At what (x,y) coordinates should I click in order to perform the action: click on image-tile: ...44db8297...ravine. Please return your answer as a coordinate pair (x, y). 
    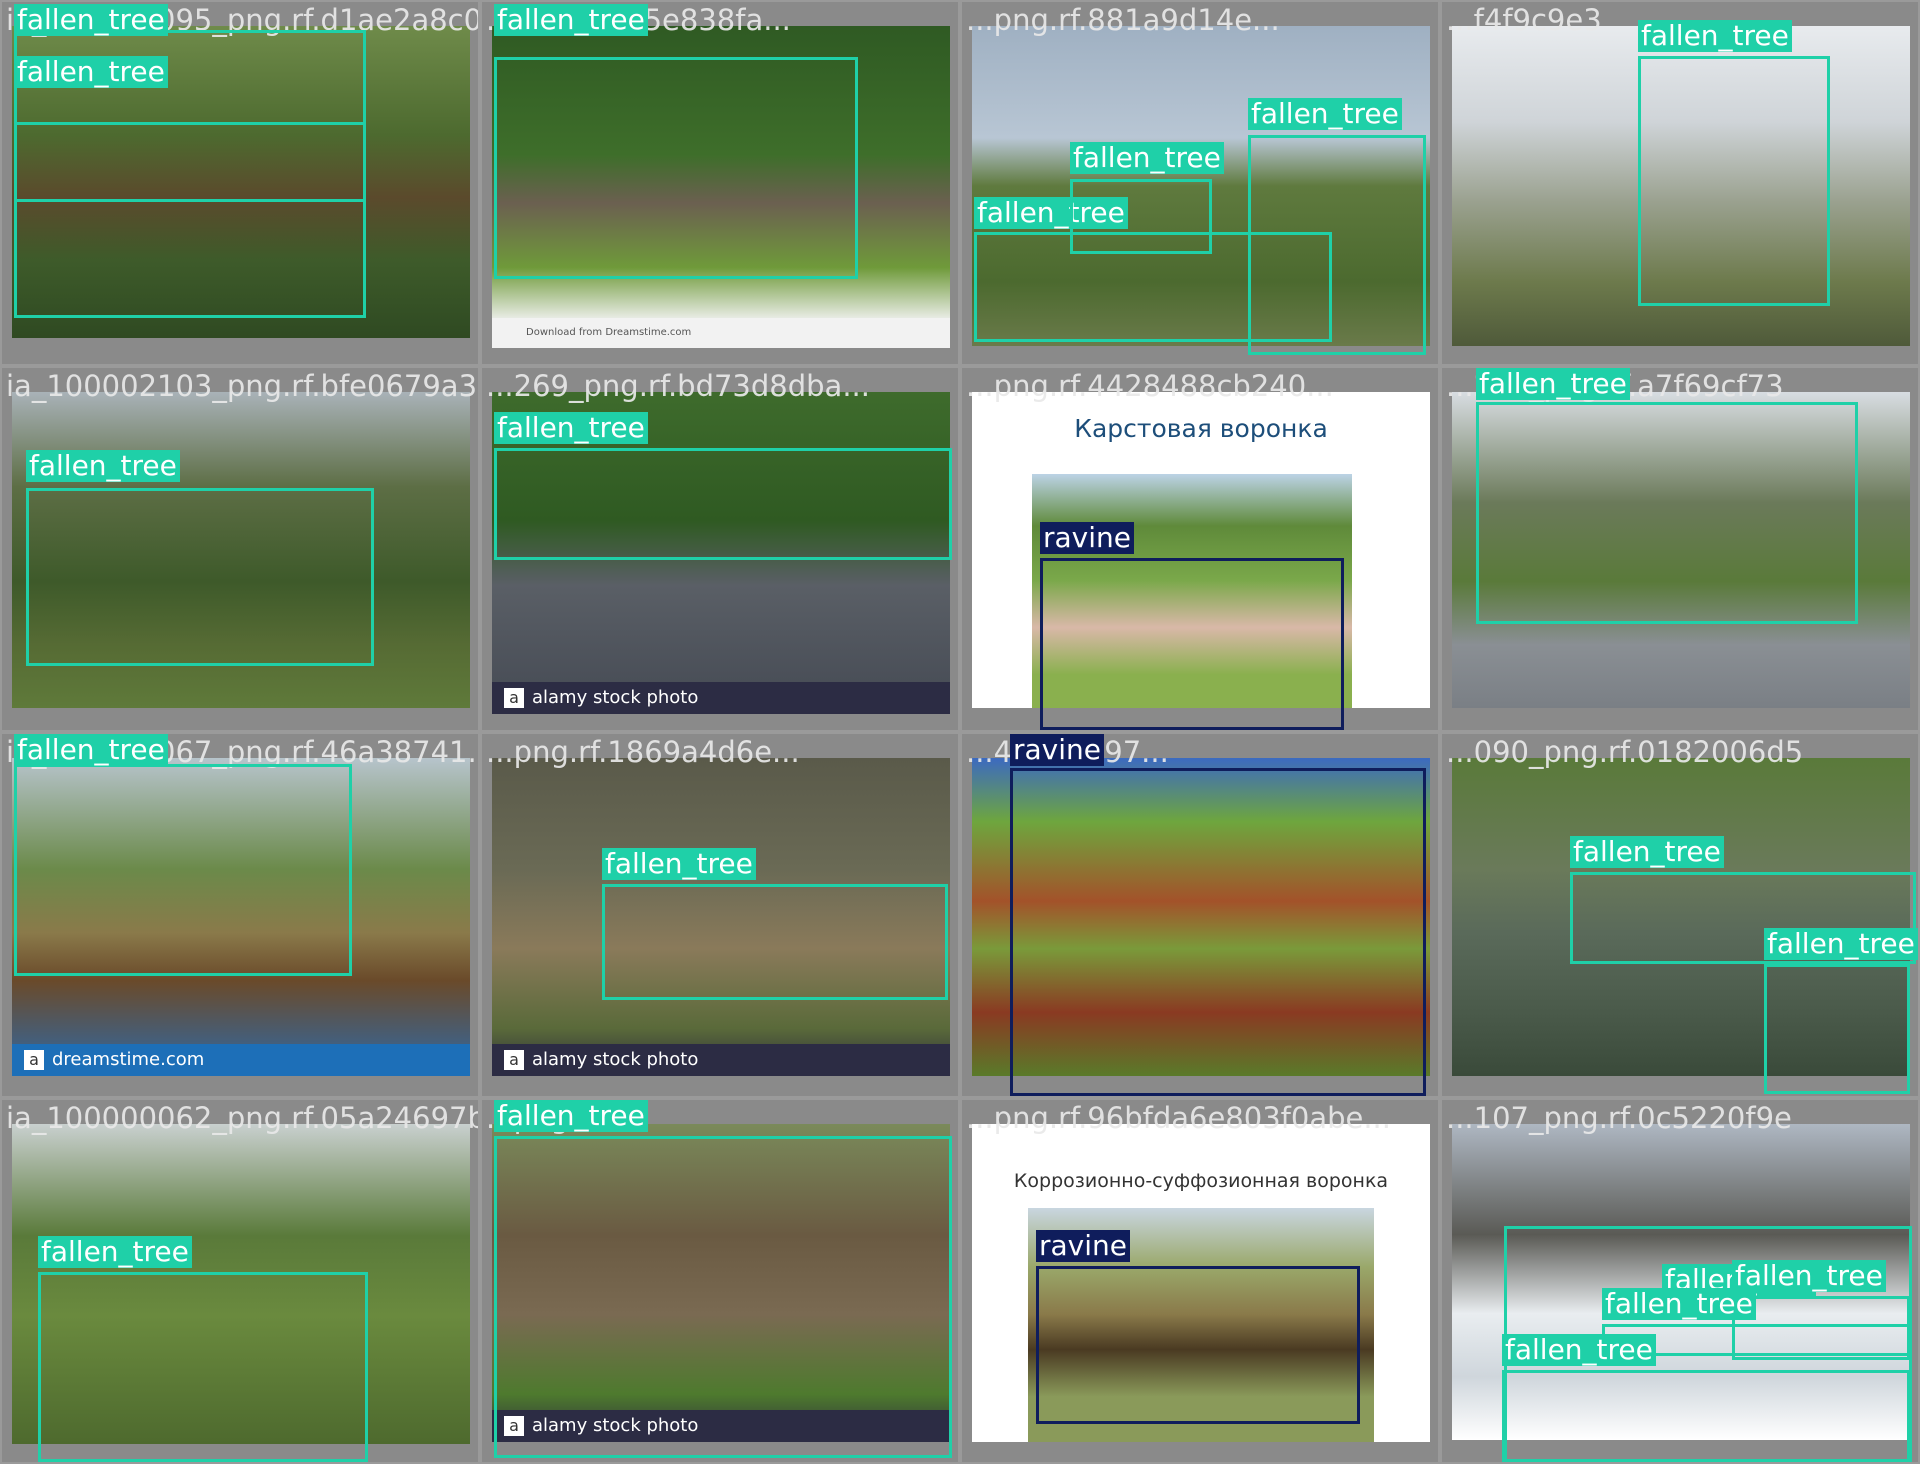
    Looking at the image, I should click on (1200, 915).